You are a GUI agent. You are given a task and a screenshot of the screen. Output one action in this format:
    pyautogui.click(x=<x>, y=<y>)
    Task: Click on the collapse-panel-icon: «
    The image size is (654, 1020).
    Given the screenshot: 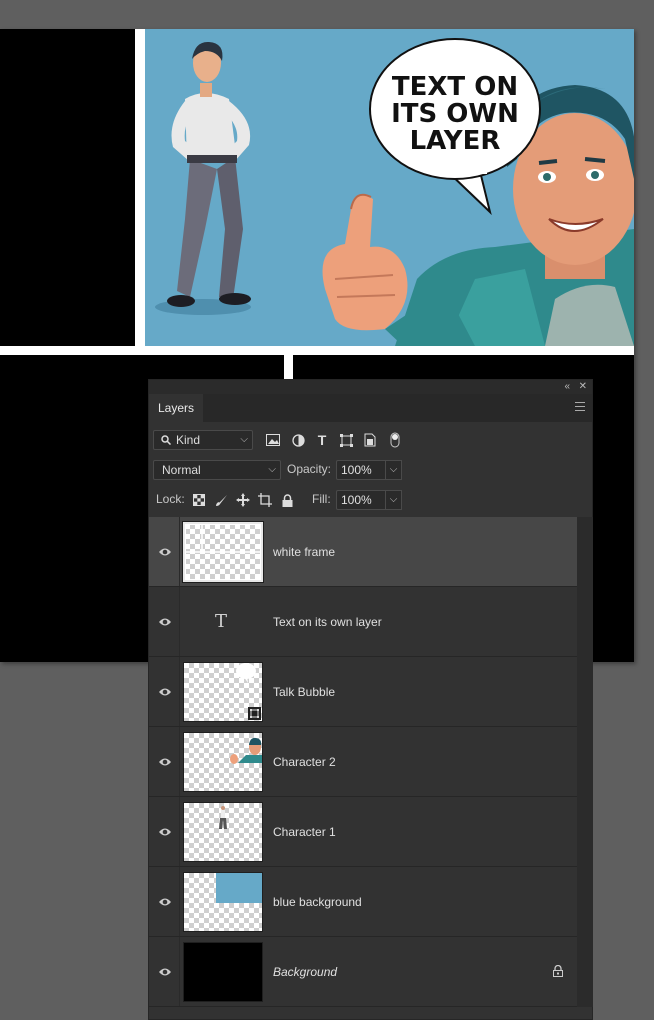 What is the action you would take?
    pyautogui.click(x=567, y=387)
    